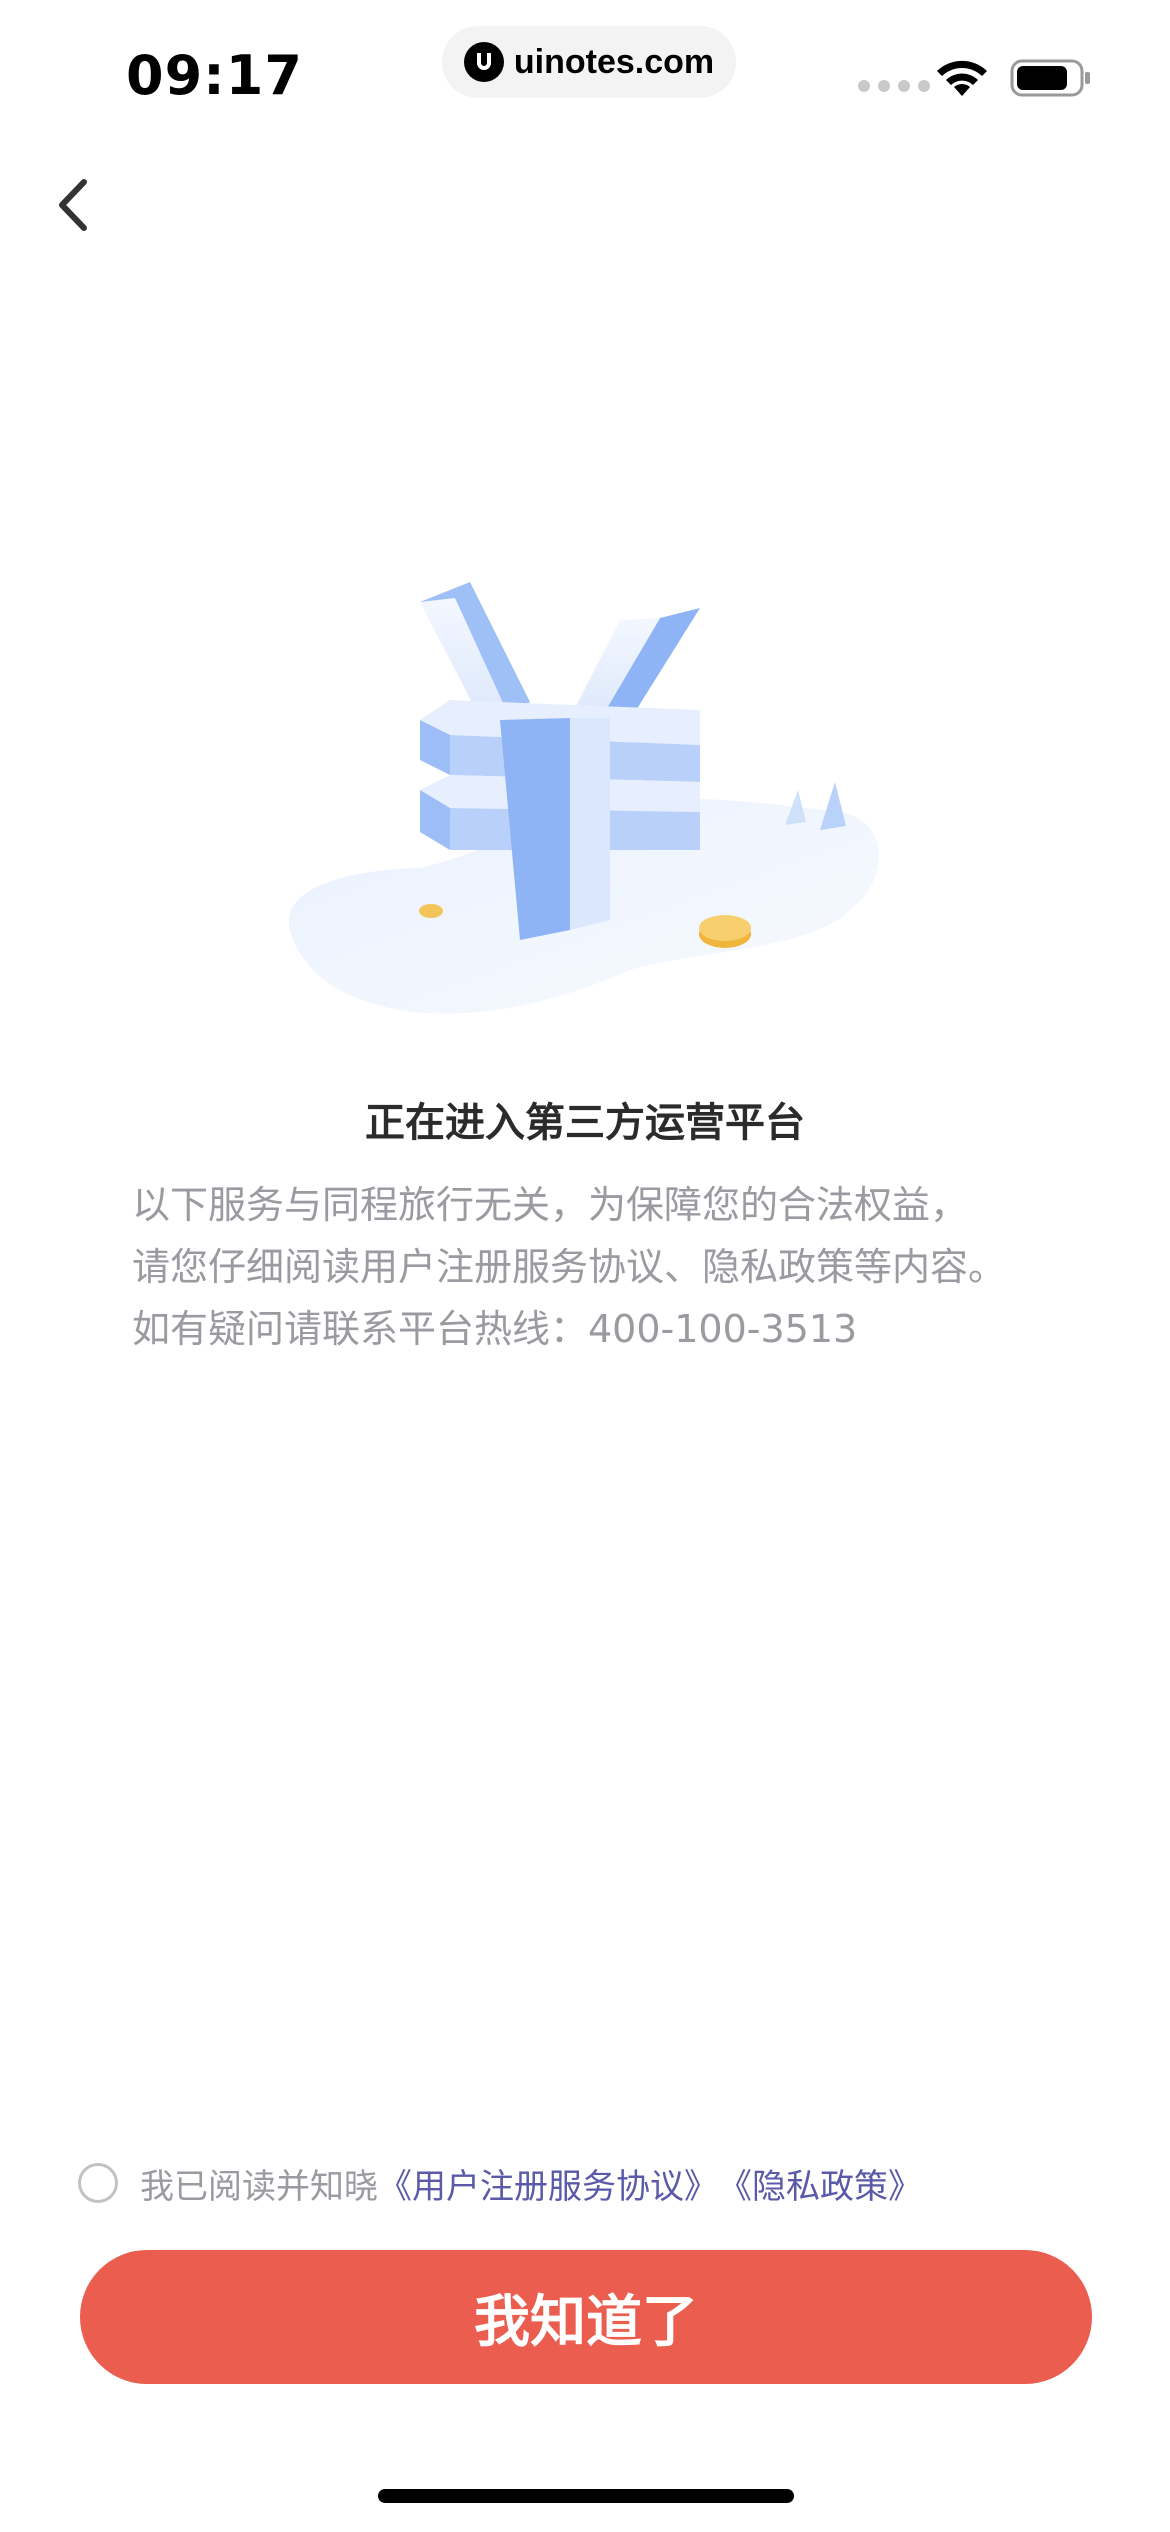  I want to click on yen-illustration, so click(583, 798).